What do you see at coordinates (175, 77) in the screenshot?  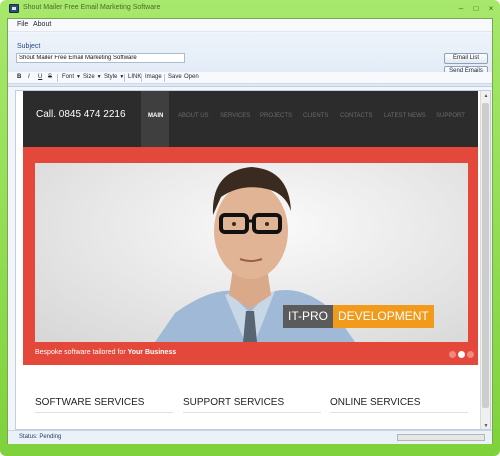 I see `save-button: Save` at bounding box center [175, 77].